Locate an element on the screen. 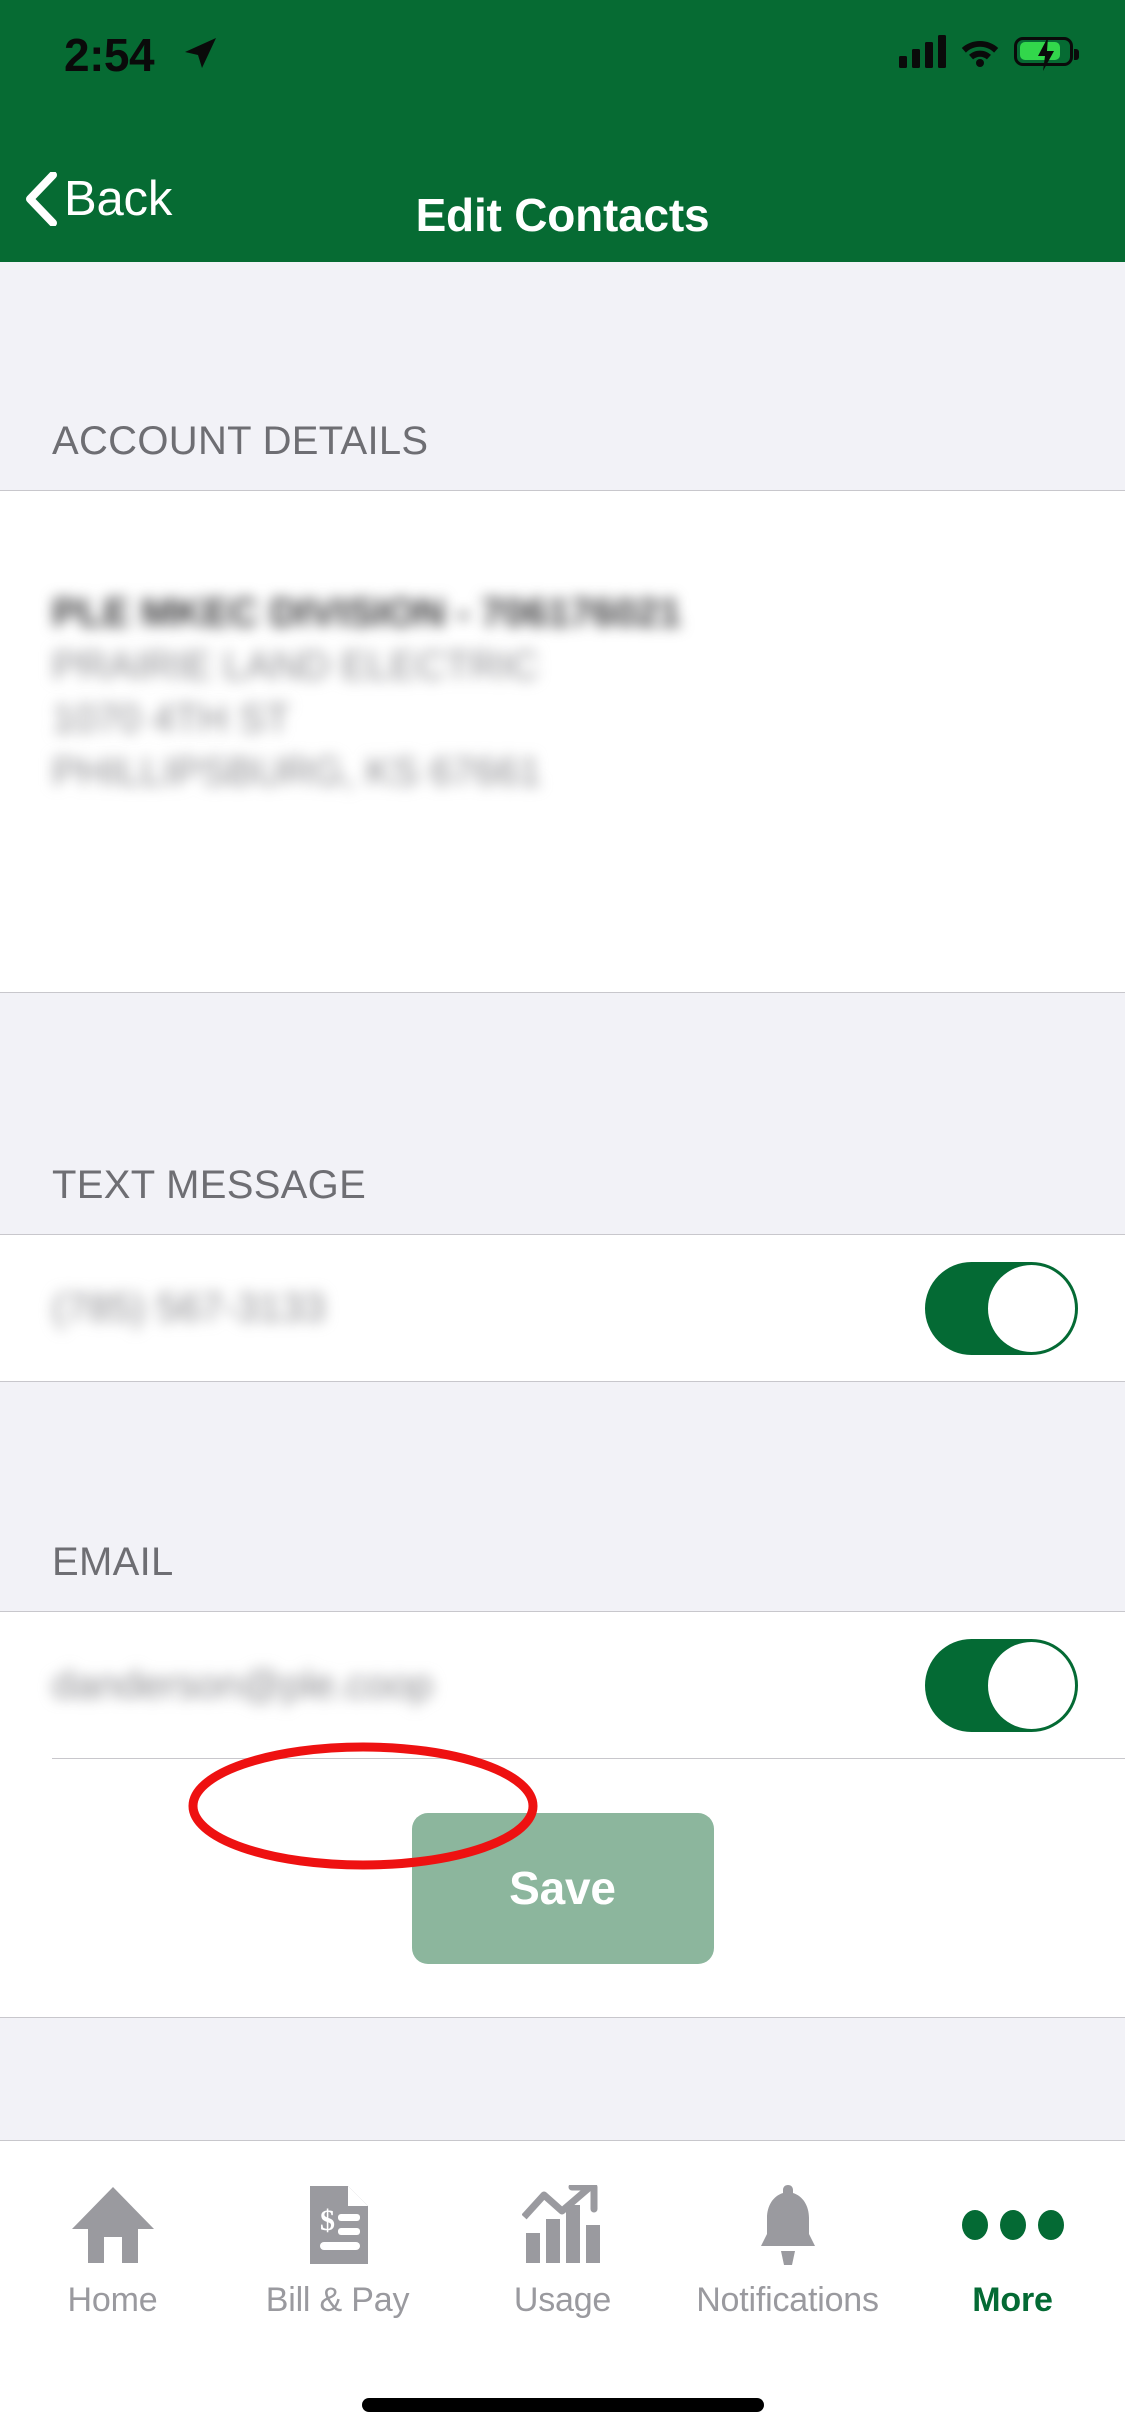 Image resolution: width=1125 pixels, height=2436 pixels. account-street-line: 1070 4TH ST is located at coordinates (171, 719).